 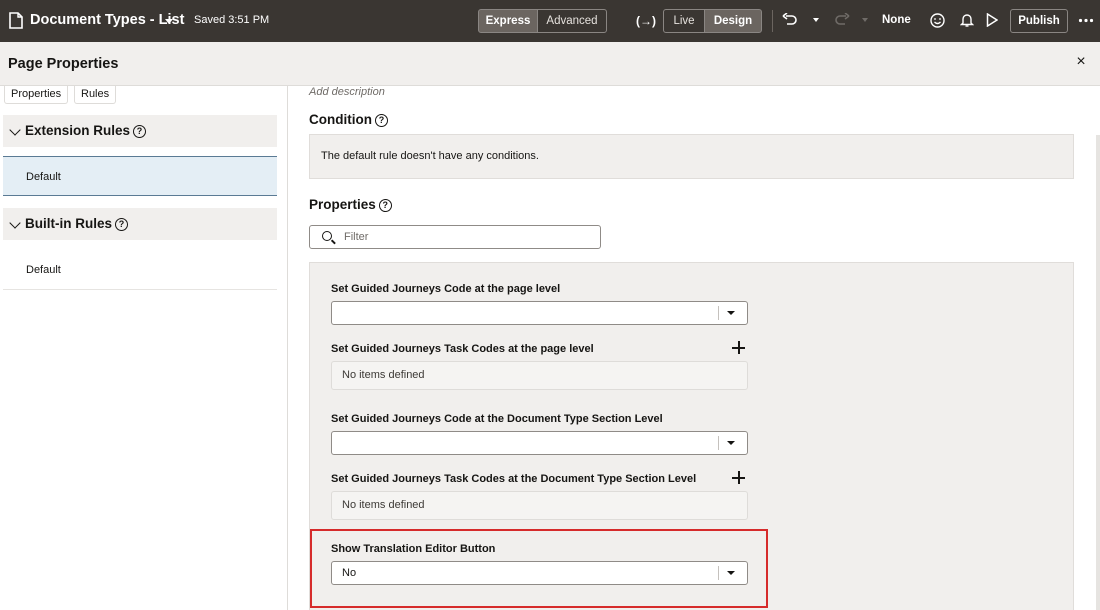 I want to click on guided-journeys-code-page-select, so click(x=539, y=313).